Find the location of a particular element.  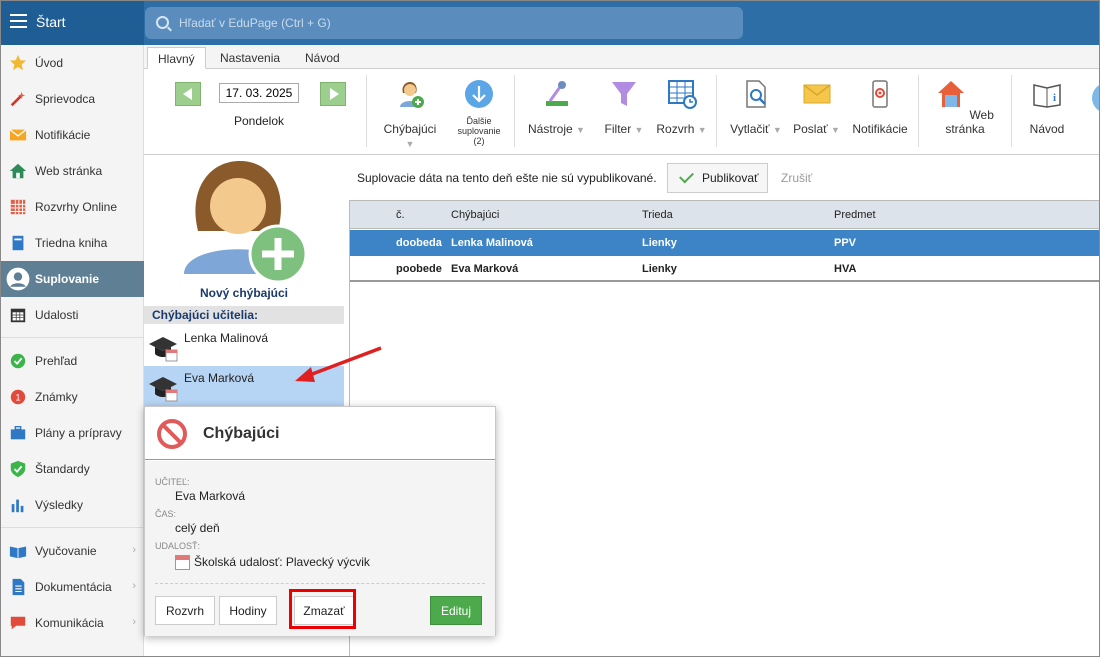

top-bar: Štart is located at coordinates (550, 23).